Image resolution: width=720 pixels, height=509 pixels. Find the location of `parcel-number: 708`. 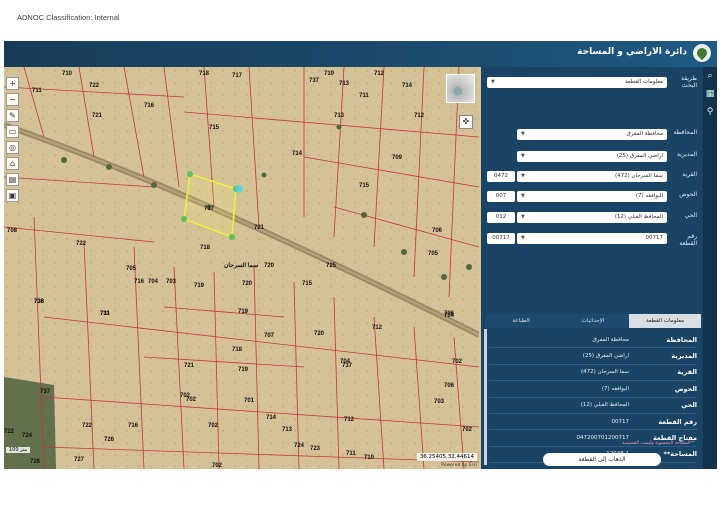

parcel-number: 708 is located at coordinates (12, 231).